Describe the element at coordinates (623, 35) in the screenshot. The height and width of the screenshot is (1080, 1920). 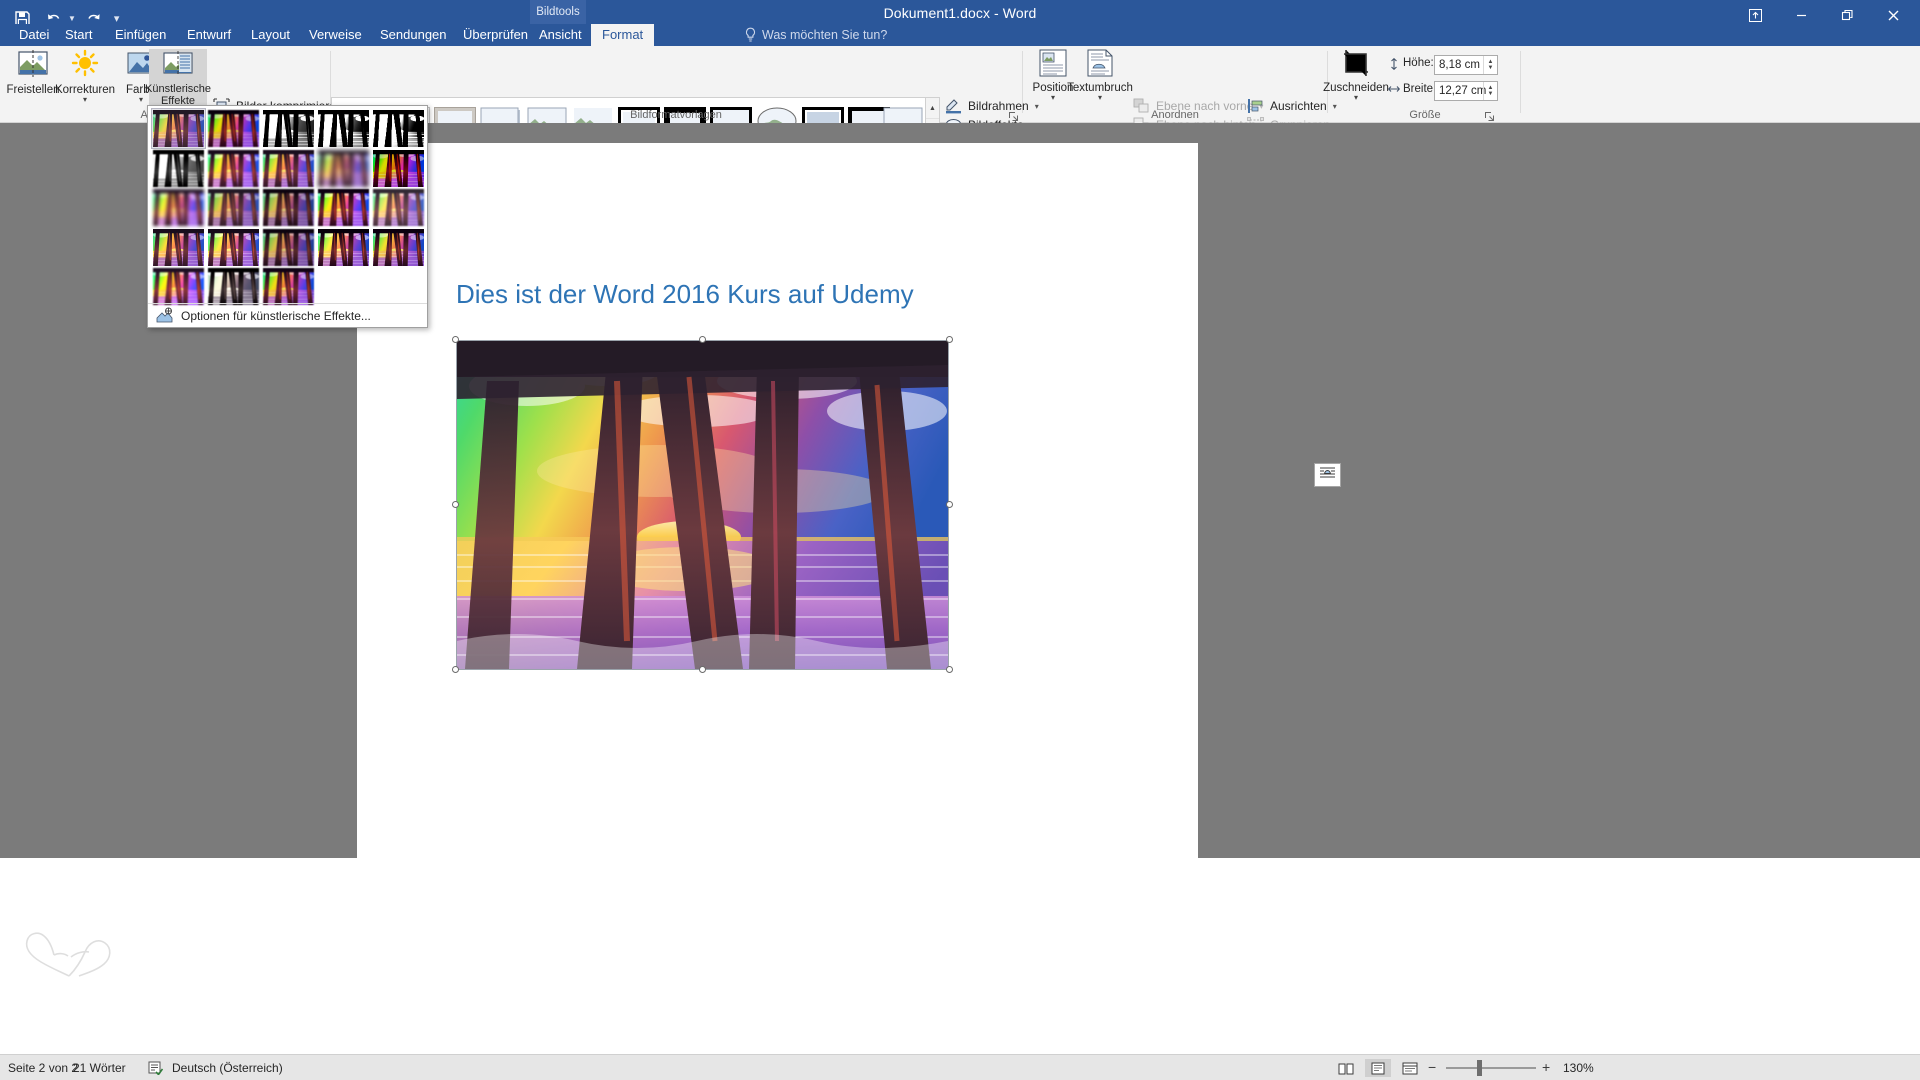
I see `tab-format: Format` at that location.